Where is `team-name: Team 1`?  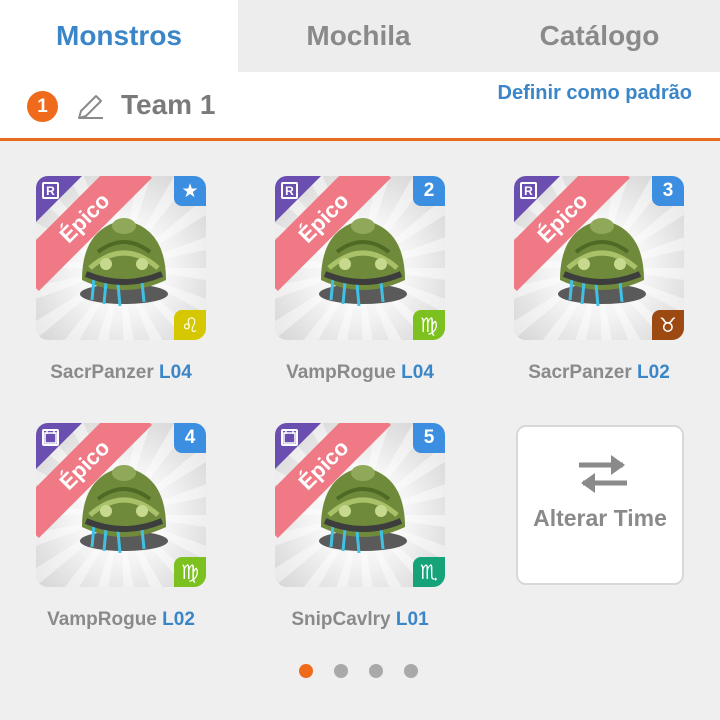
team-name: Team 1 is located at coordinates (168, 104).